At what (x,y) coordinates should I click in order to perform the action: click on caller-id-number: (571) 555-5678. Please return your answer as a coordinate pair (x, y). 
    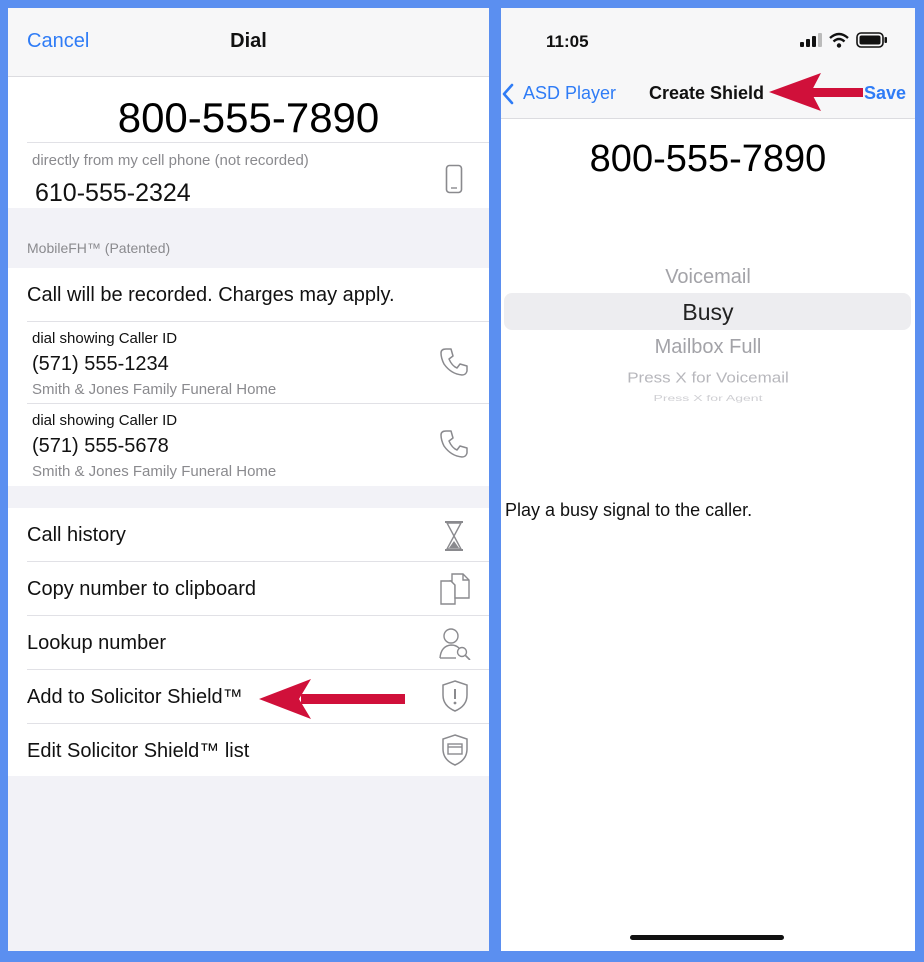
    Looking at the image, I should click on (100, 446).